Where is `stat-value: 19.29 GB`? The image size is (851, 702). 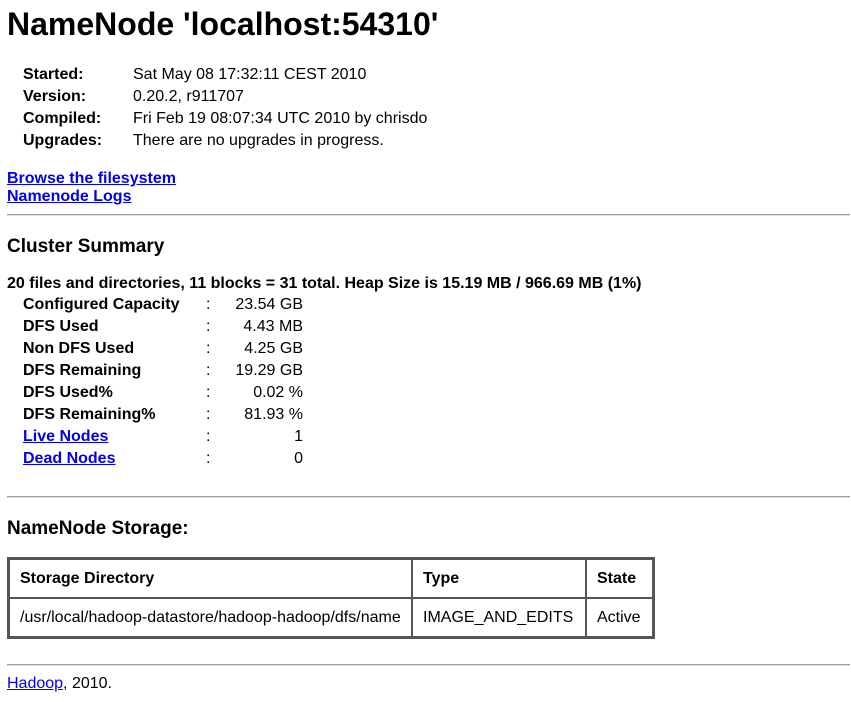 stat-value: 19.29 GB is located at coordinates (269, 370).